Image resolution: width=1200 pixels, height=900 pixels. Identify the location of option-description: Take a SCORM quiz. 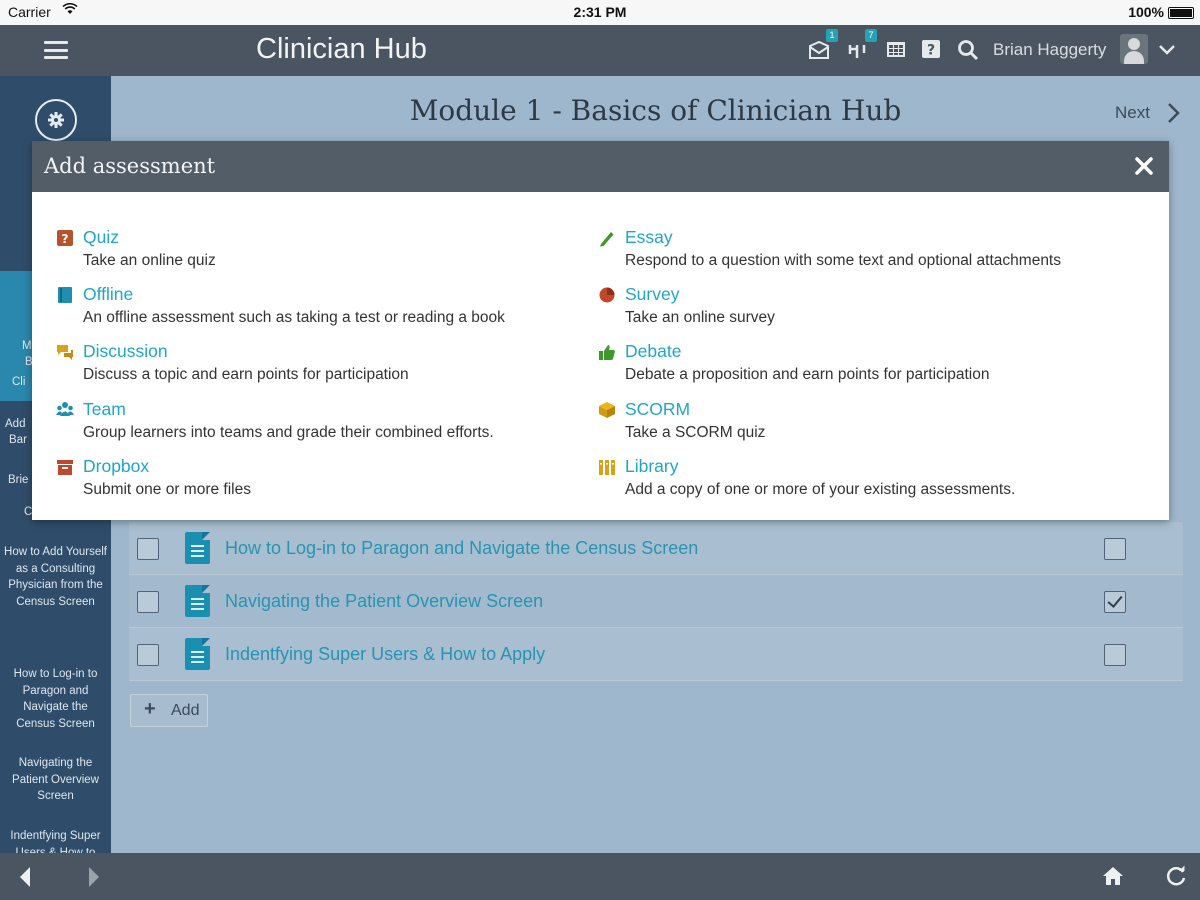
(695, 432).